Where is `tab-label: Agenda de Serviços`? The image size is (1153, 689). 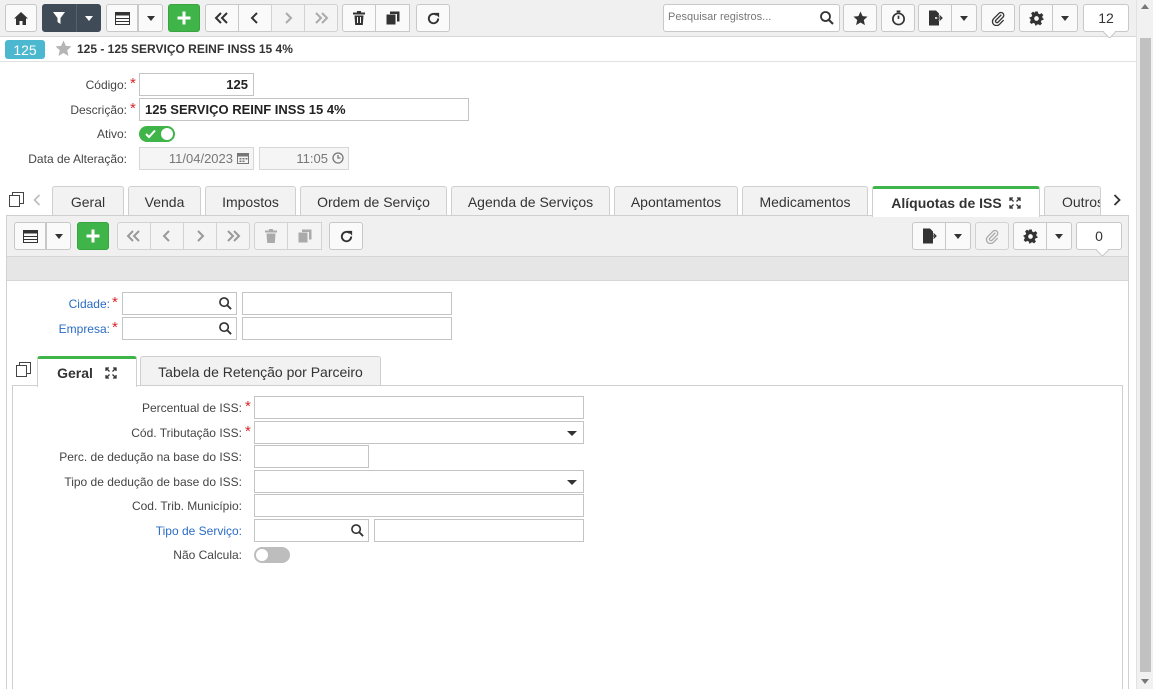 tab-label: Agenda de Serviços is located at coordinates (530, 201).